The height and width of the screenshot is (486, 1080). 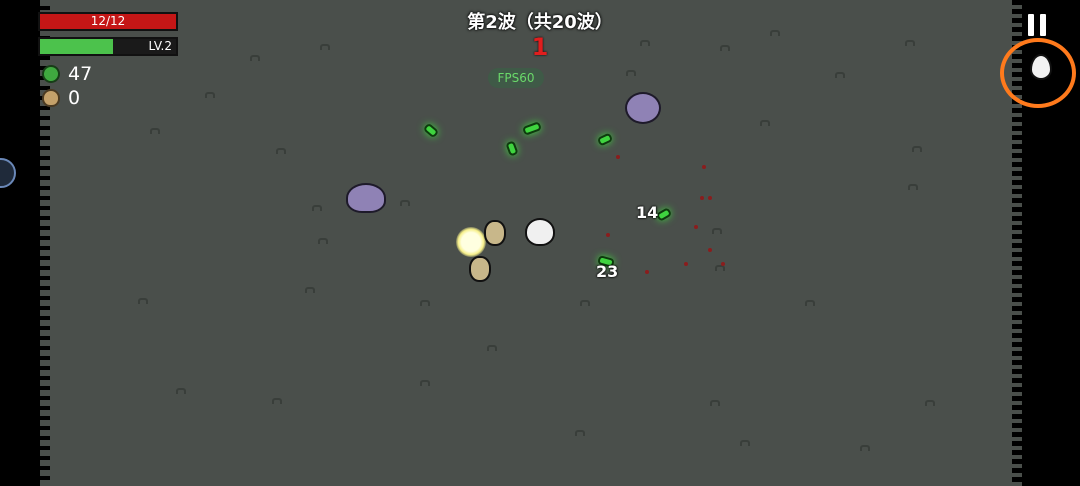 I want to click on side-menu-button, so click(x=8, y=173).